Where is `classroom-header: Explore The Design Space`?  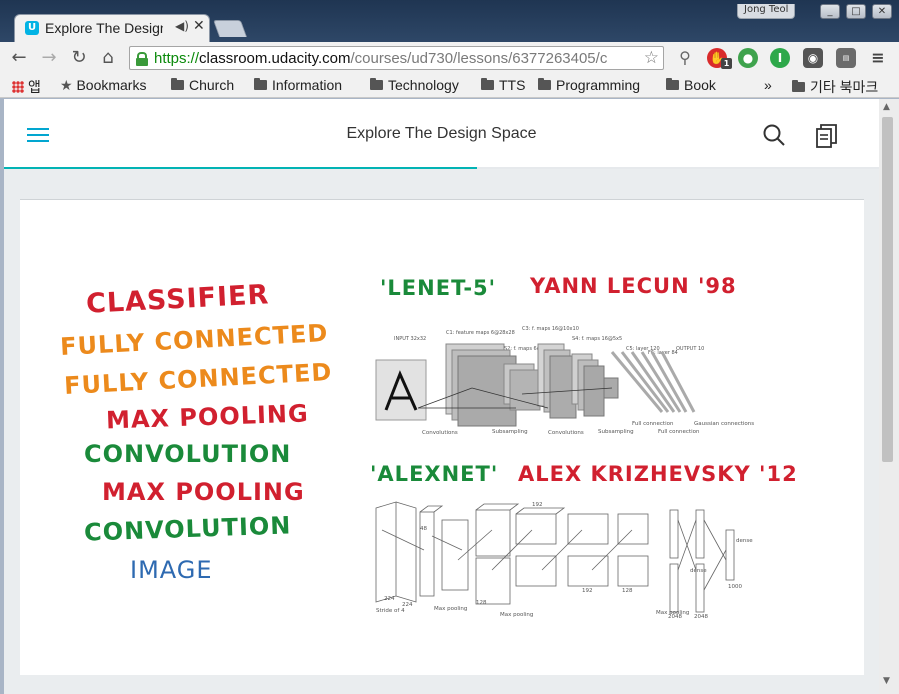
classroom-header: Explore The Design Space is located at coordinates (441, 134).